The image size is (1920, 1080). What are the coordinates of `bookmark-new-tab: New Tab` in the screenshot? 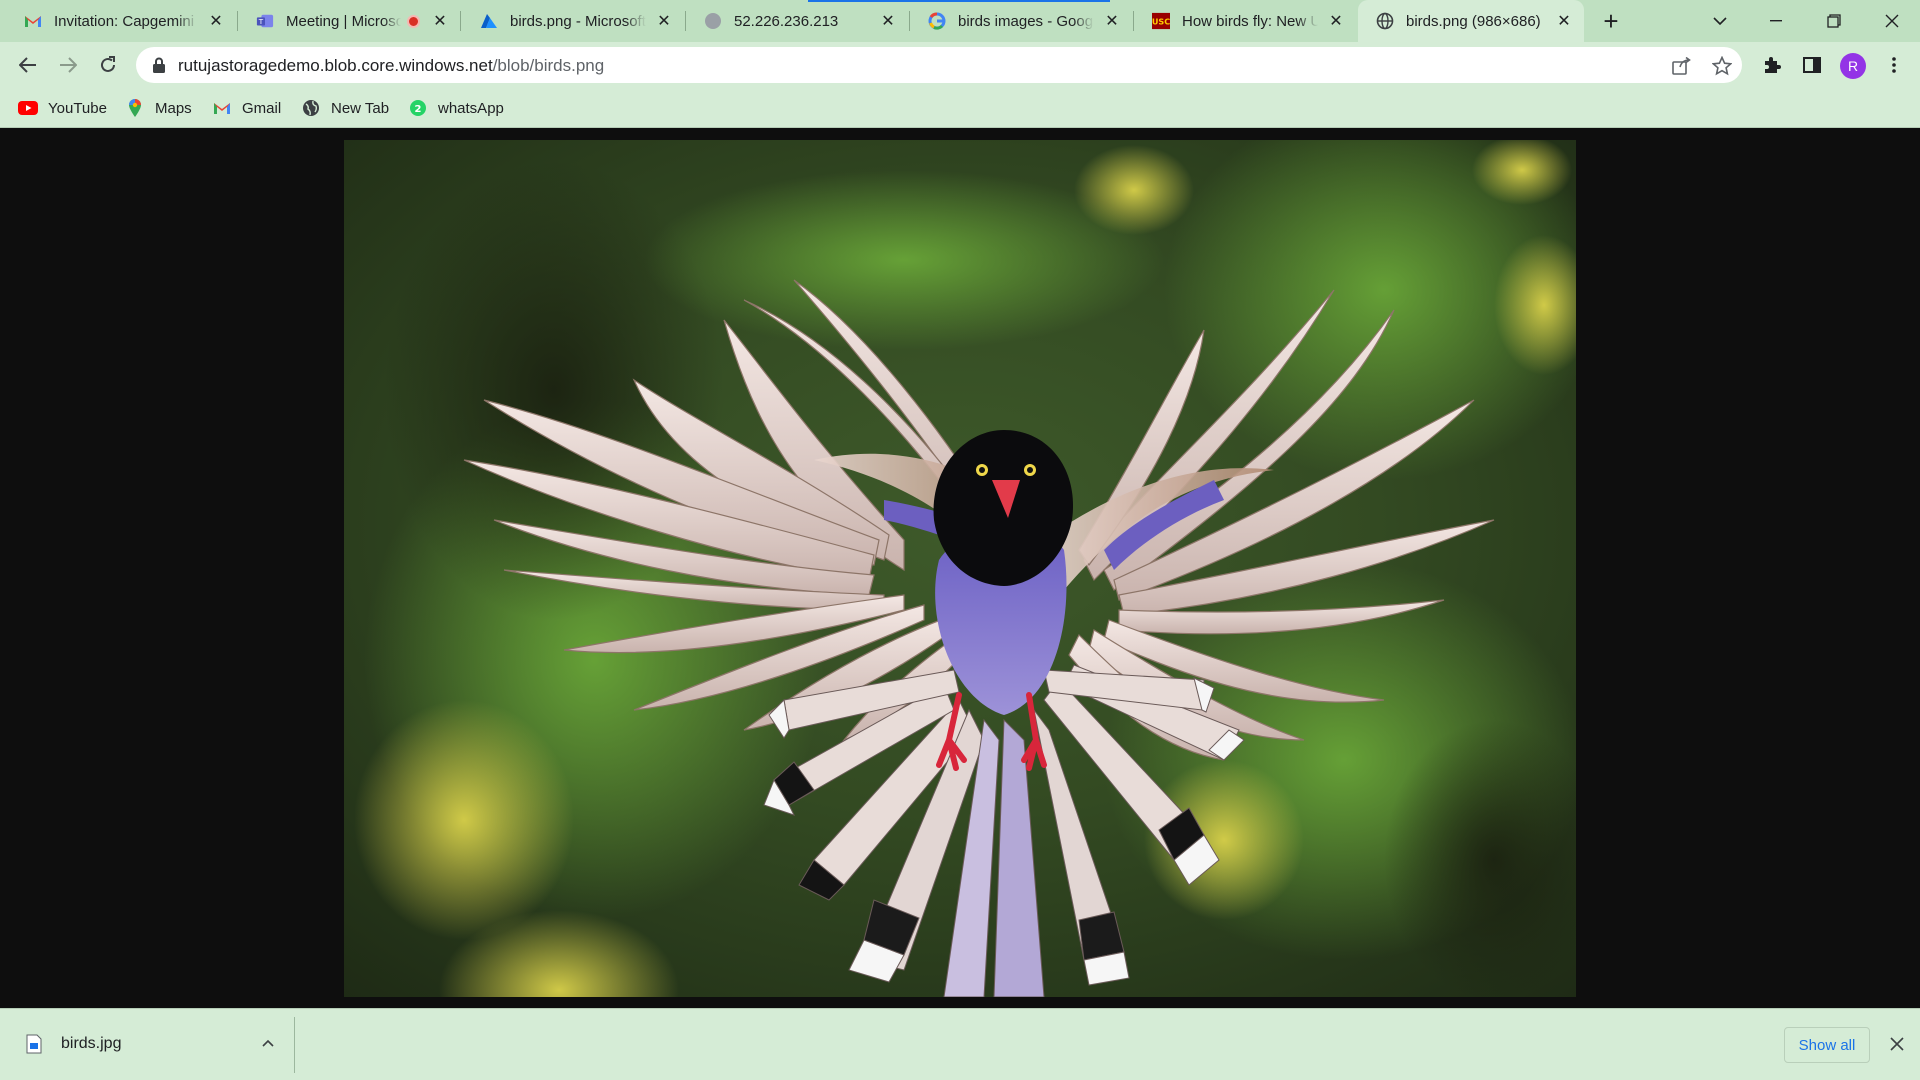 It's located at (345, 108).